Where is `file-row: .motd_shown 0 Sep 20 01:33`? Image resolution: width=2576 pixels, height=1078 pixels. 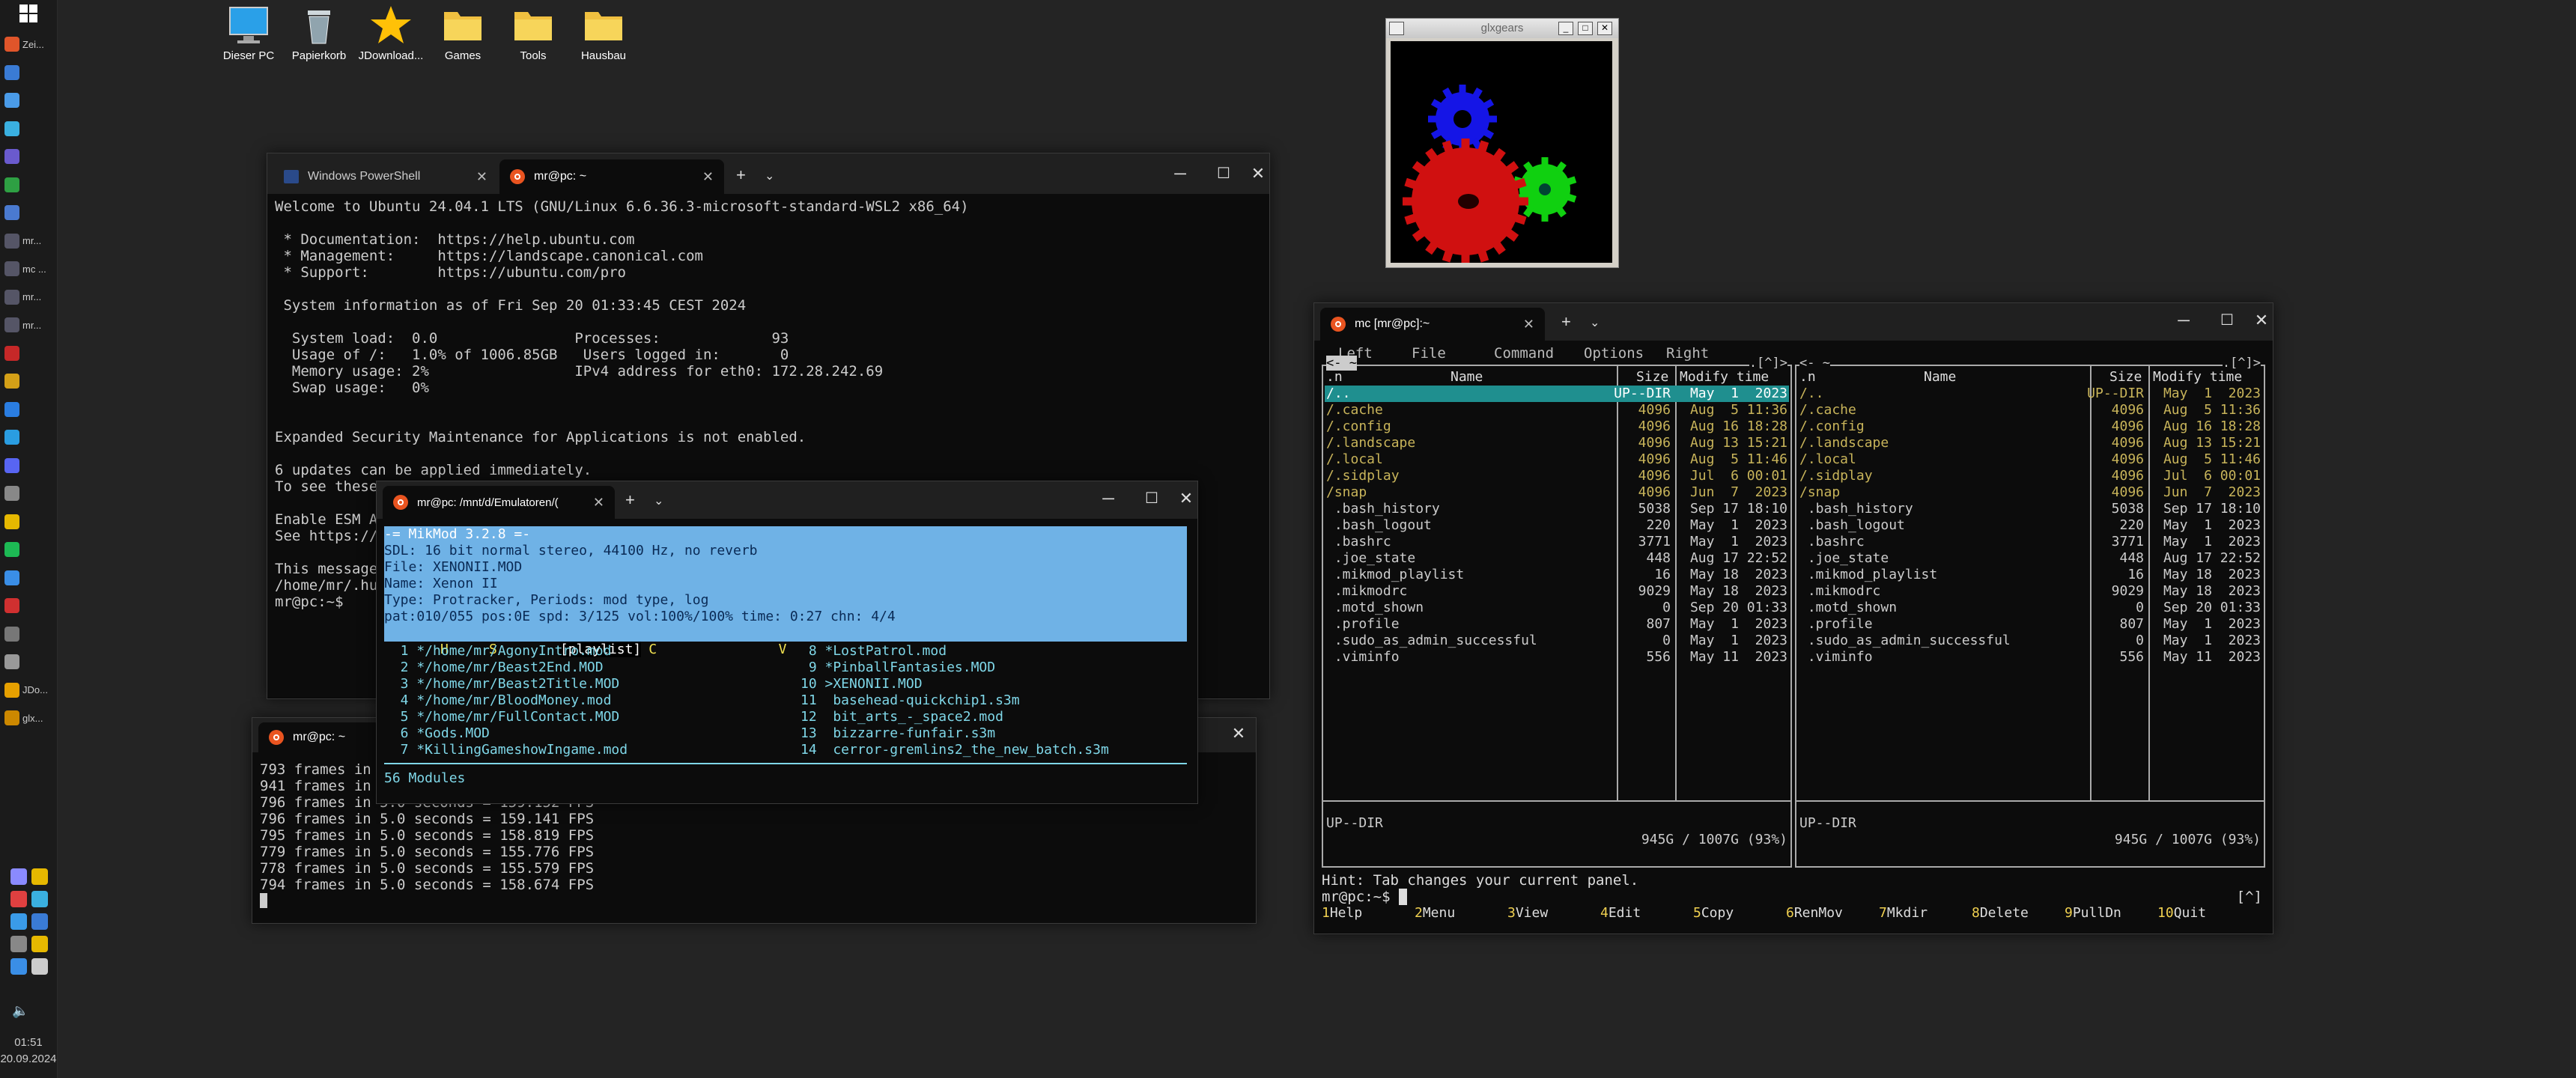 file-row: .motd_shown 0 Sep 20 01:33 is located at coordinates (2030, 608).